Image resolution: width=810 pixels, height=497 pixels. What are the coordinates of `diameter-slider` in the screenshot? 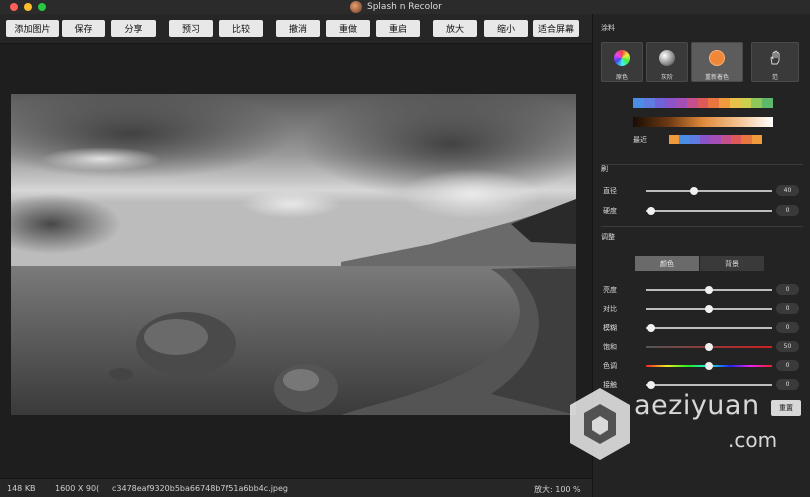 It's located at (709, 191).